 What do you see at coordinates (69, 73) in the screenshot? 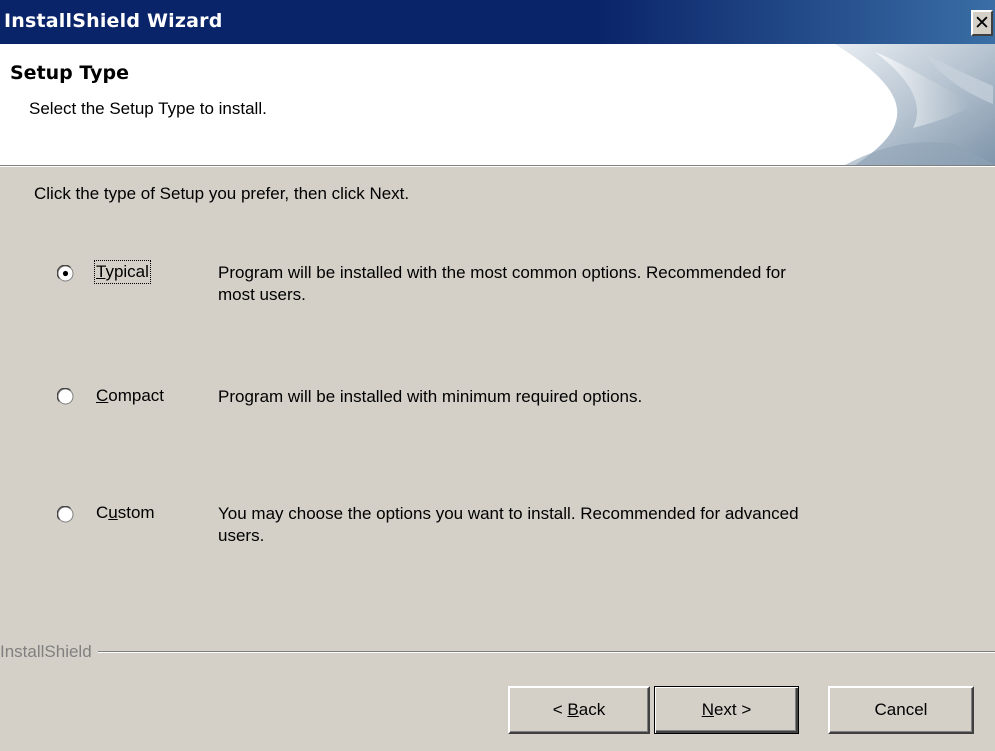
I see `page-title: Setup Type` at bounding box center [69, 73].